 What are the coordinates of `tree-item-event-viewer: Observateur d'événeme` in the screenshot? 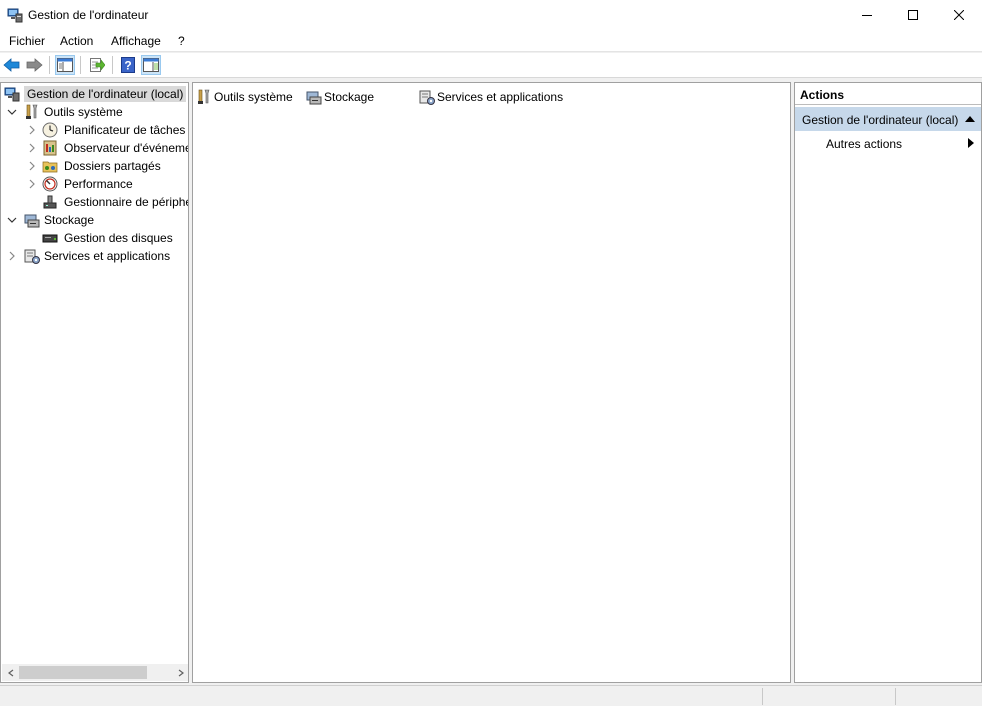 It's located at (115, 148).